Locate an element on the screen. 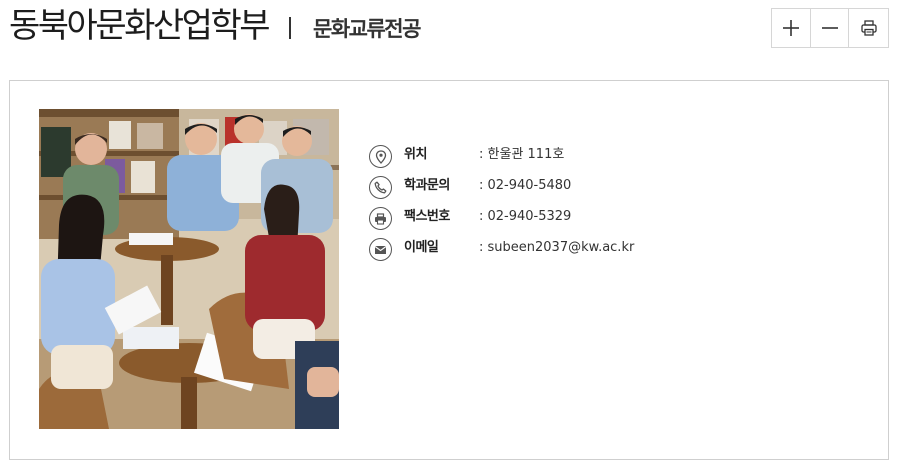 The width and height of the screenshot is (898, 463). page-header: 동북아문화산업학부 문화교류전공 is located at coordinates (449, 30).